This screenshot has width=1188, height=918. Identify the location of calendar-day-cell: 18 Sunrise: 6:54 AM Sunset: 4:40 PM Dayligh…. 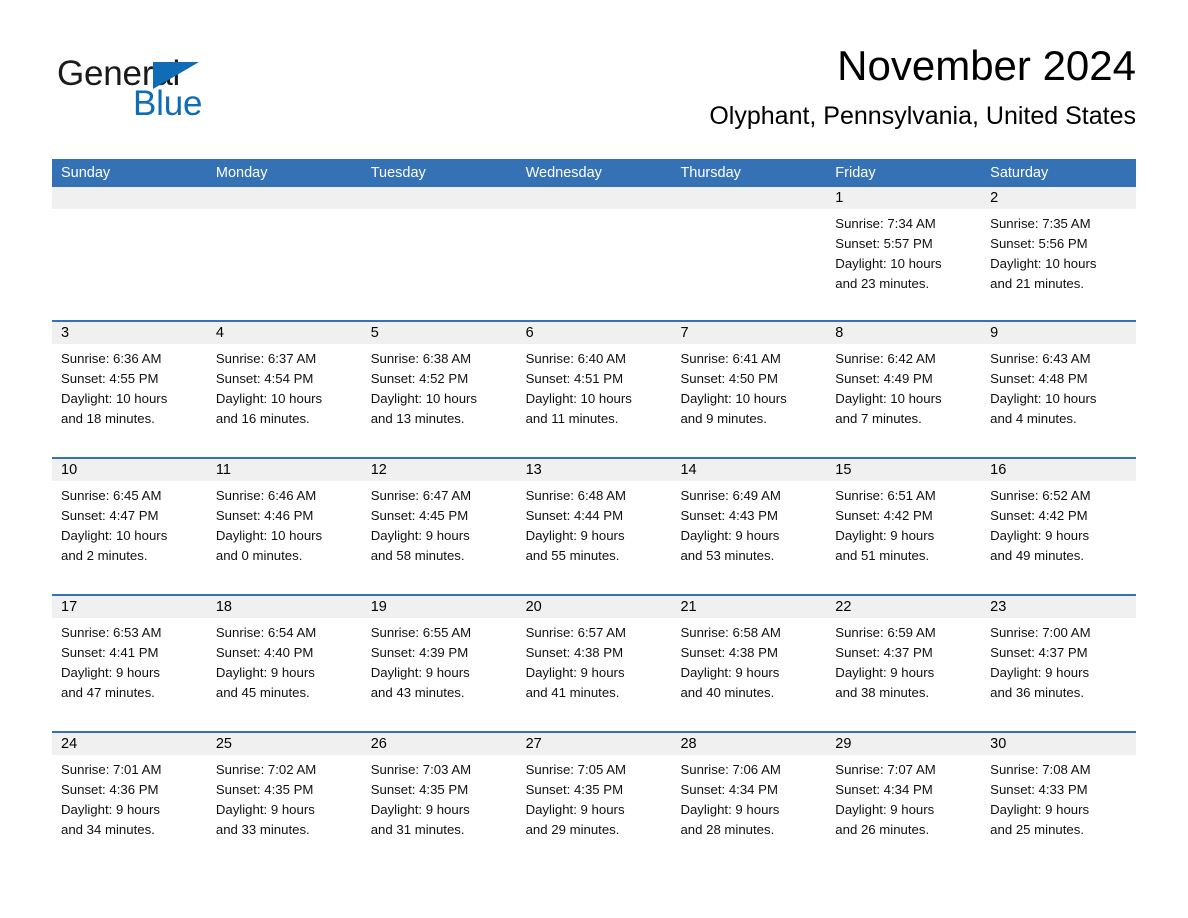
(284, 663).